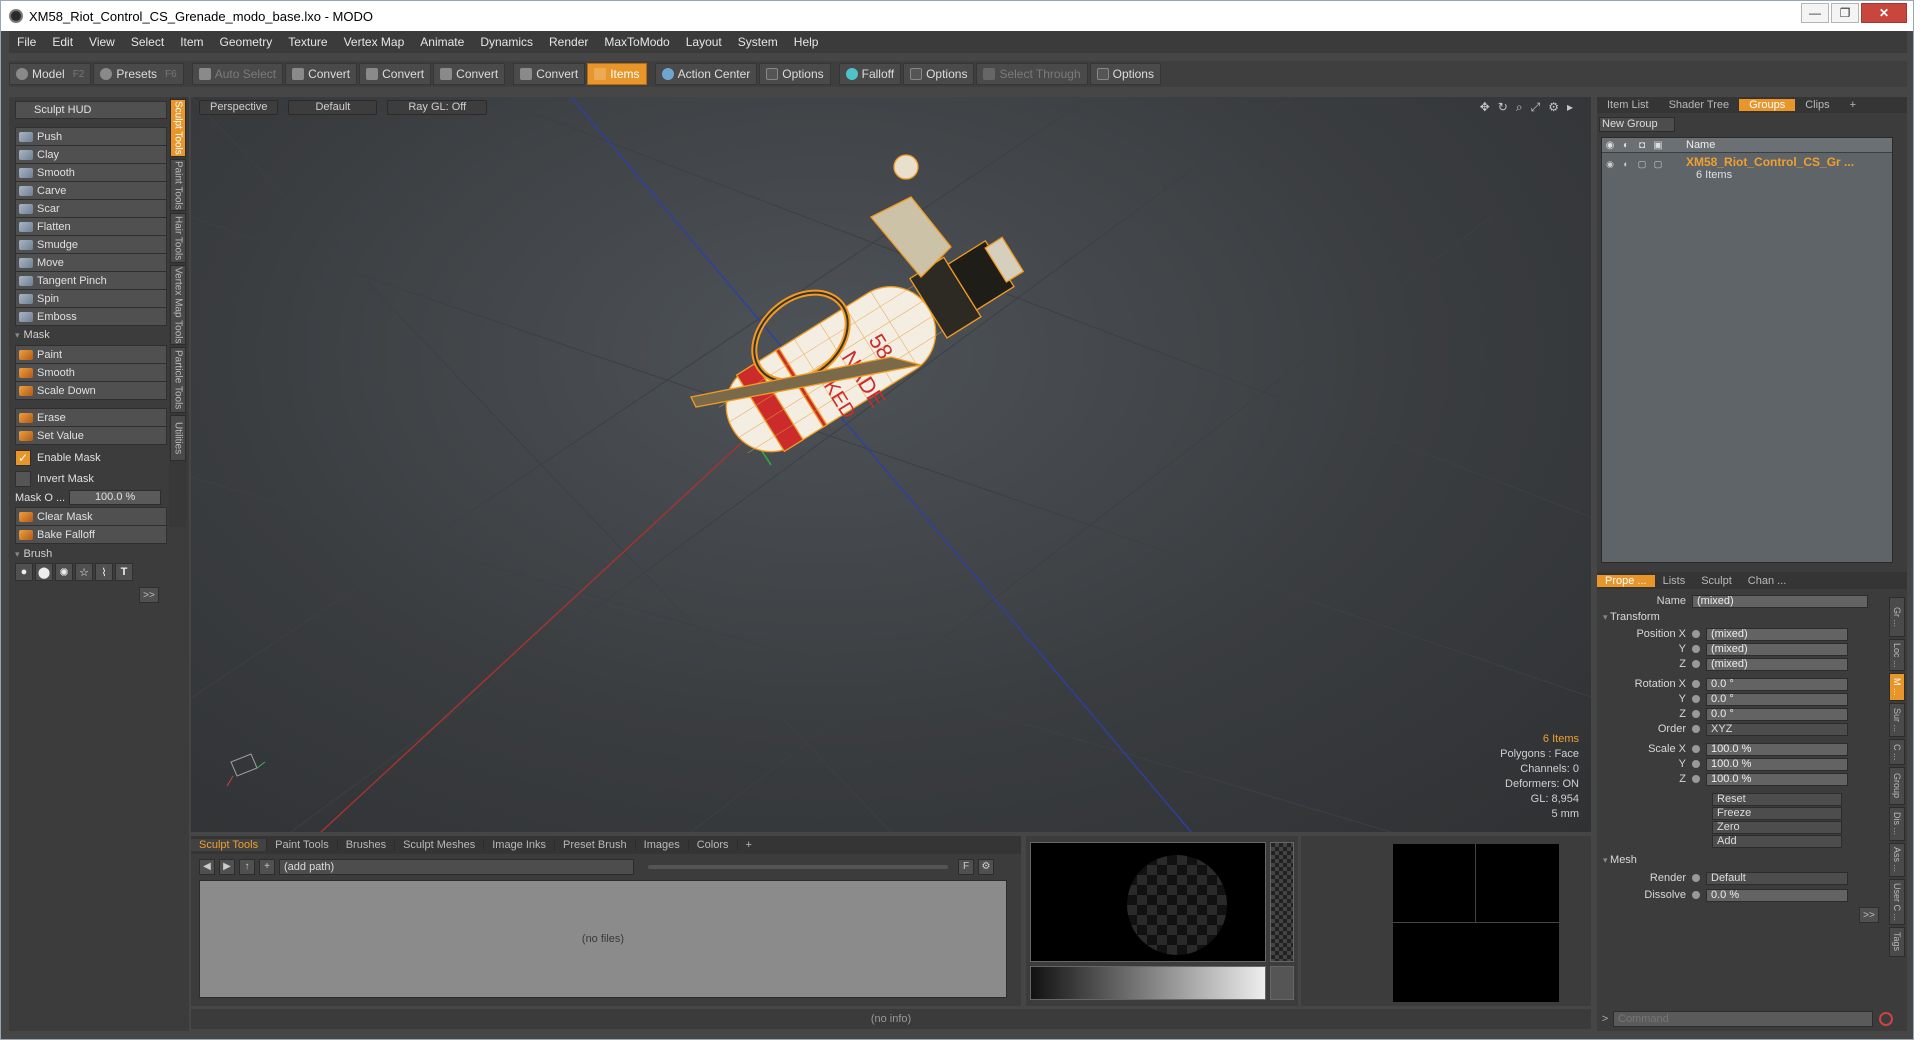 The width and height of the screenshot is (1920, 1040). Describe the element at coordinates (617, 74) in the screenshot. I see `items-mode-button: Items` at that location.